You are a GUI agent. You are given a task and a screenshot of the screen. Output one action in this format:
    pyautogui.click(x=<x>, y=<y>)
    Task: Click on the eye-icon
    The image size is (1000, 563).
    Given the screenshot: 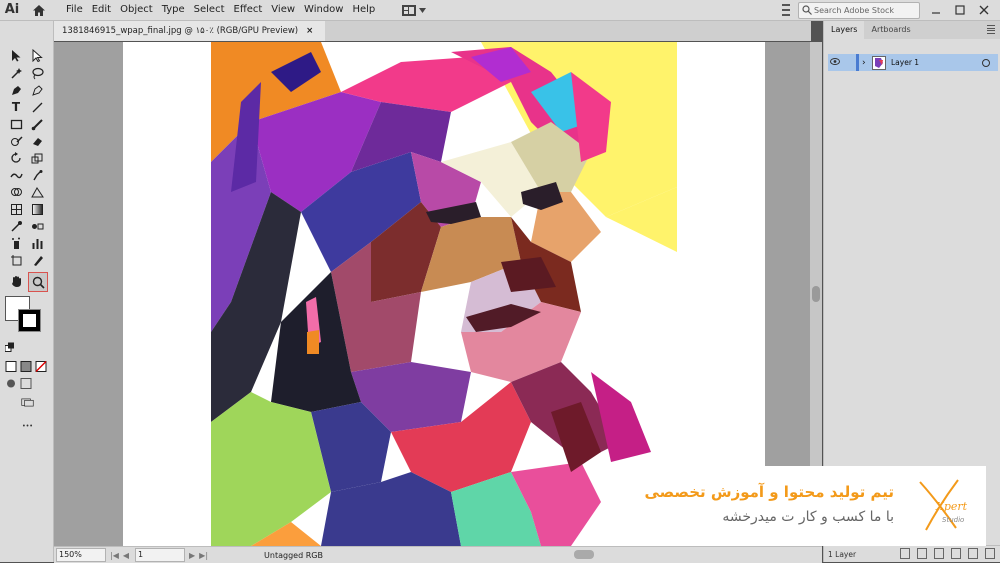 What is the action you would take?
    pyautogui.click(x=835, y=62)
    